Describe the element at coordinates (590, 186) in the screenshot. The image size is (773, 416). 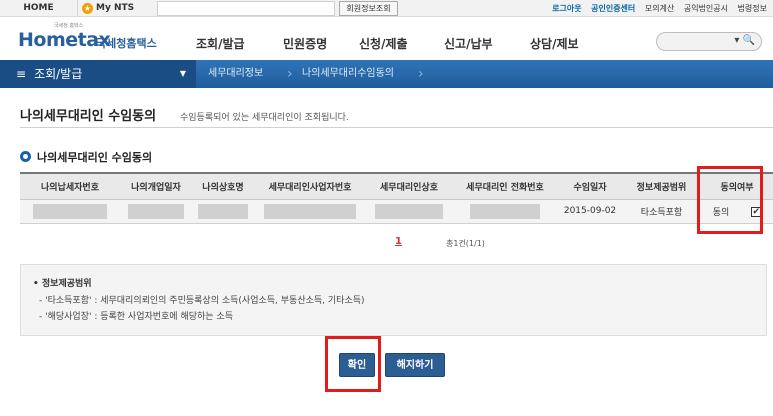
I see `col-header-date: 수임일자` at that location.